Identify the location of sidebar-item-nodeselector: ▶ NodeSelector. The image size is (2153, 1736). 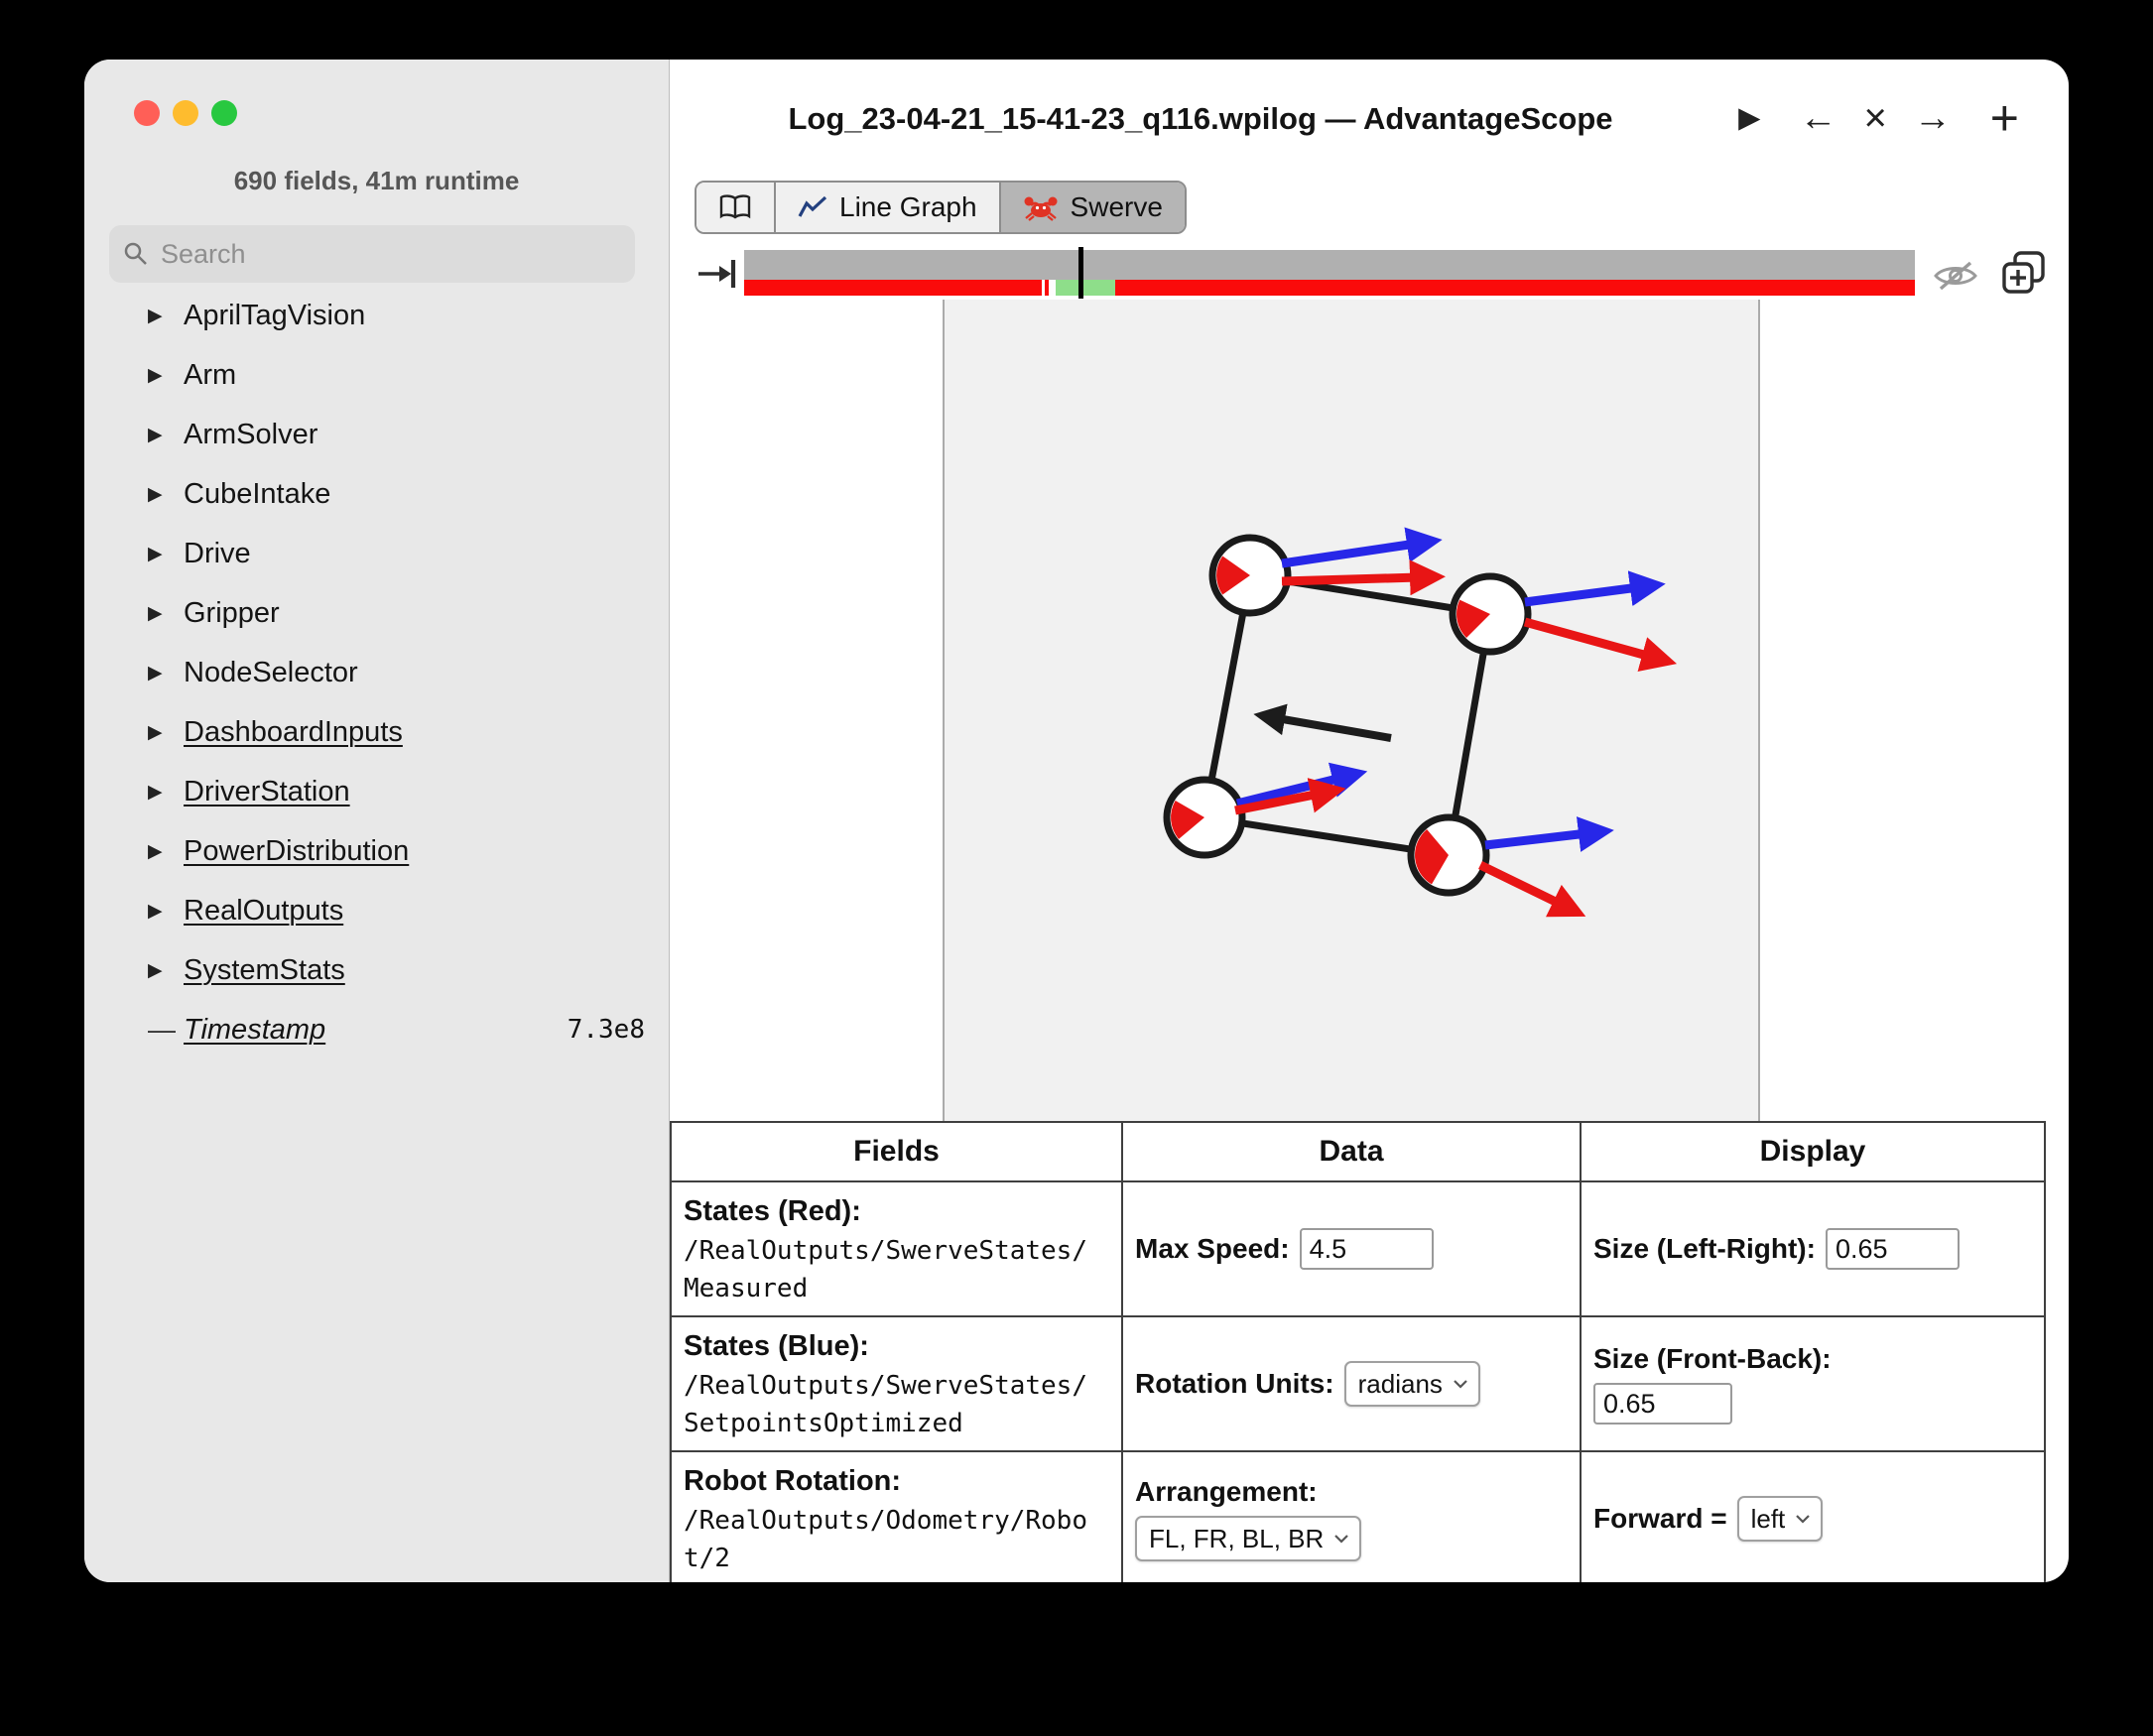
(376, 672).